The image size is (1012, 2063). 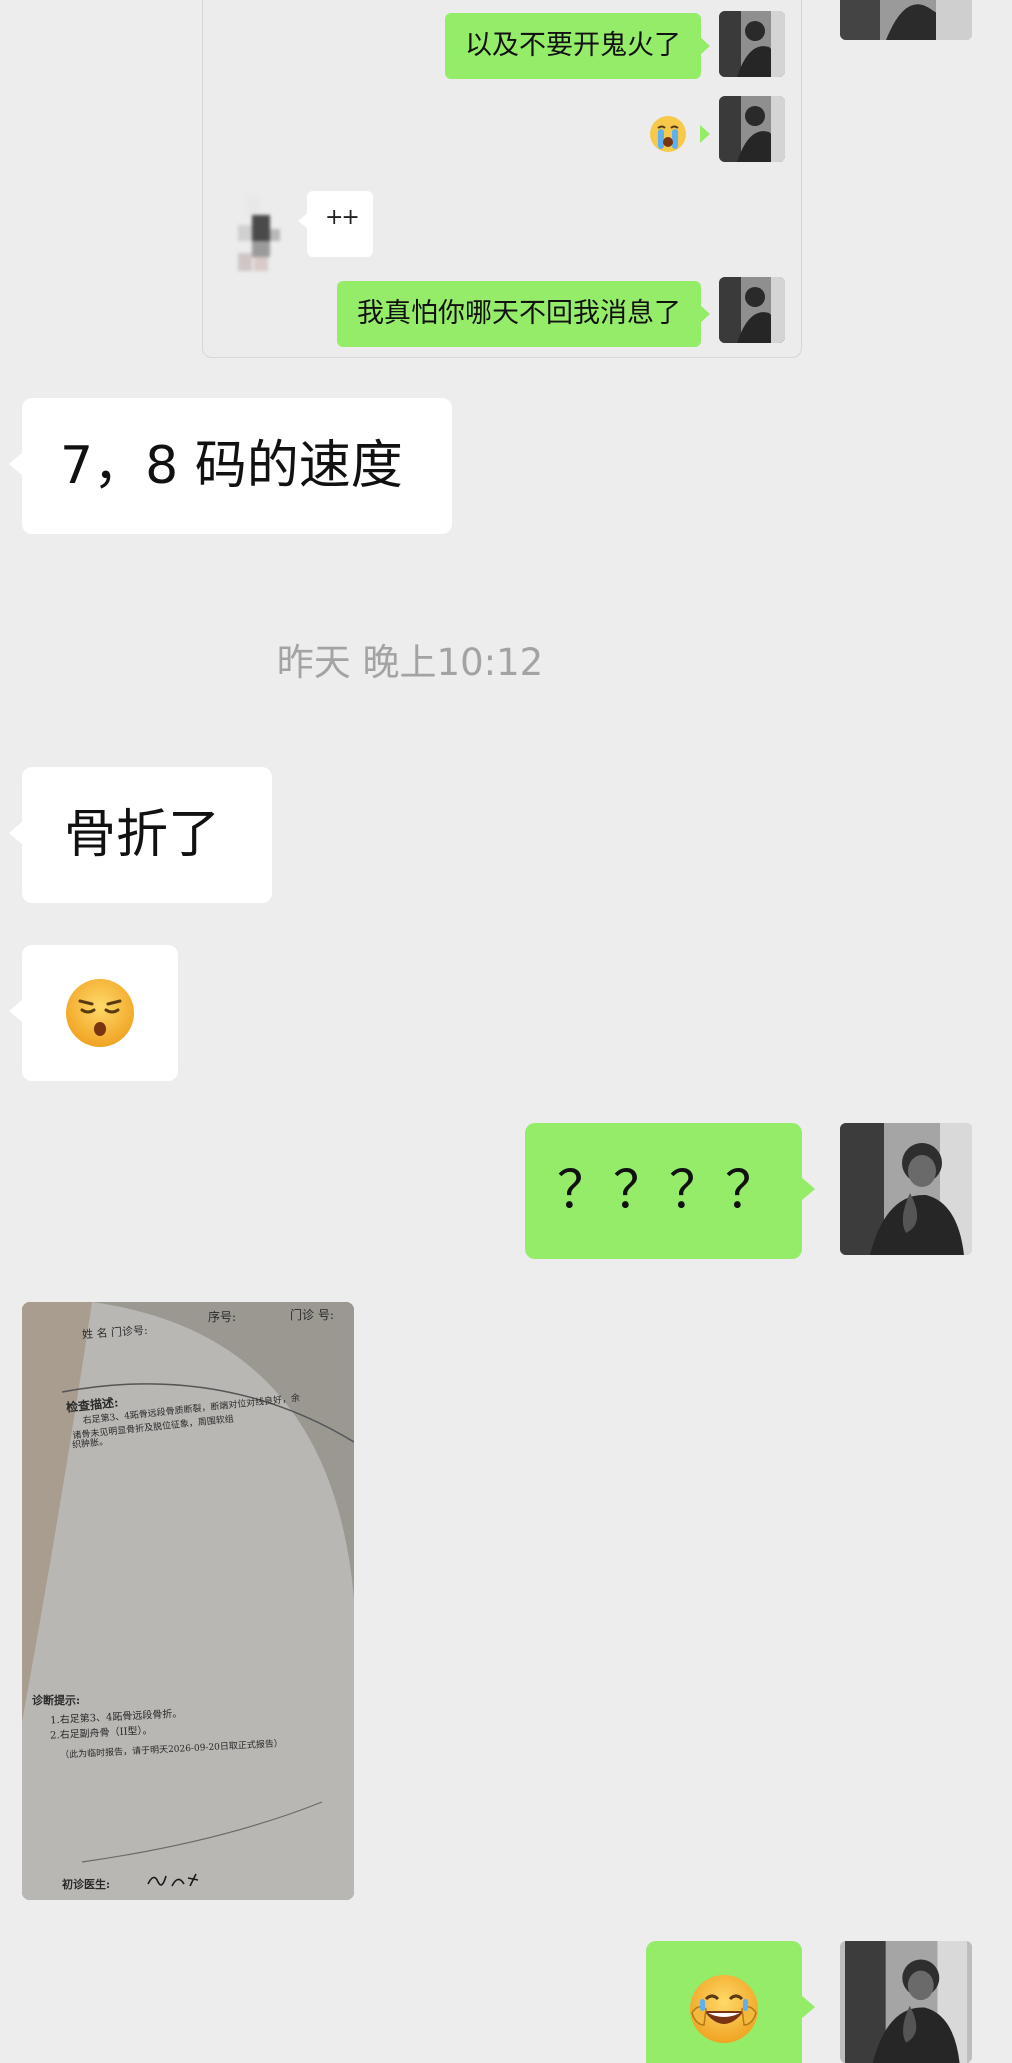 I want to click on incoming-emoji-message, so click(x=93, y=1013).